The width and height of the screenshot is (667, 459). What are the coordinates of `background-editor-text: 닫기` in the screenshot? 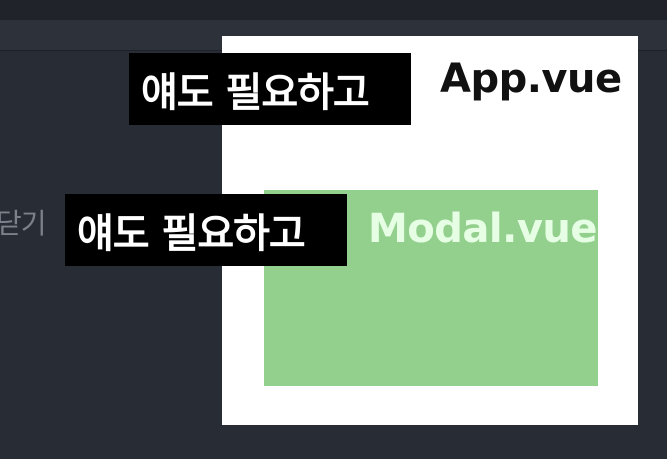 It's located at (23, 223).